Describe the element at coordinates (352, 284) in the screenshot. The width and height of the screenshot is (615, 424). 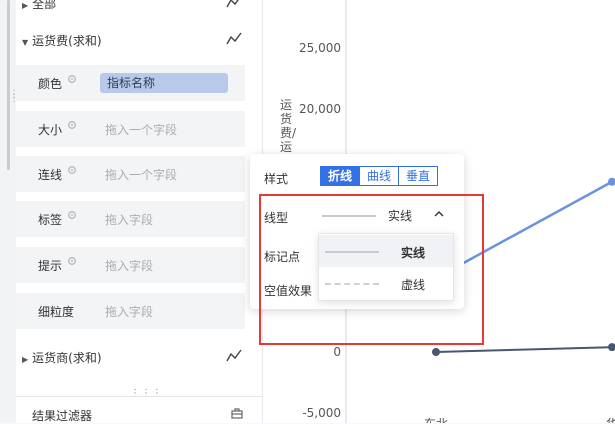
I see `dashed-line-preview` at that location.